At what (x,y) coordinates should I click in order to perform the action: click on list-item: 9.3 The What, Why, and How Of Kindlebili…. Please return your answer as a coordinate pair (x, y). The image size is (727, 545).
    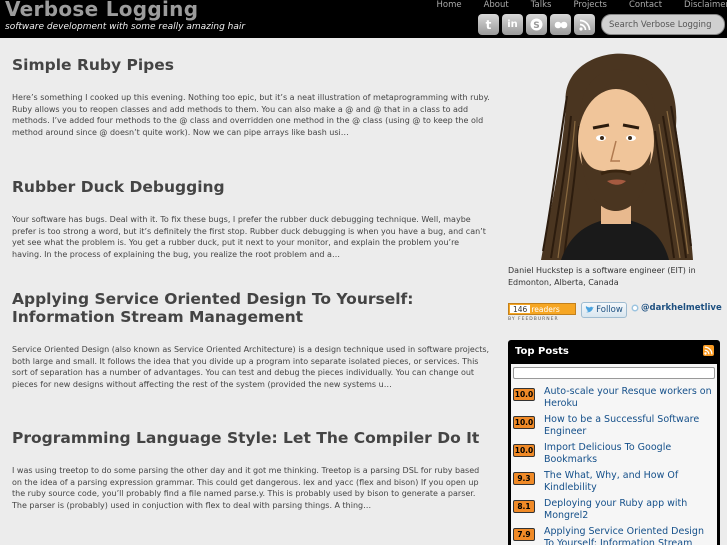
    Looking at the image, I should click on (614, 484).